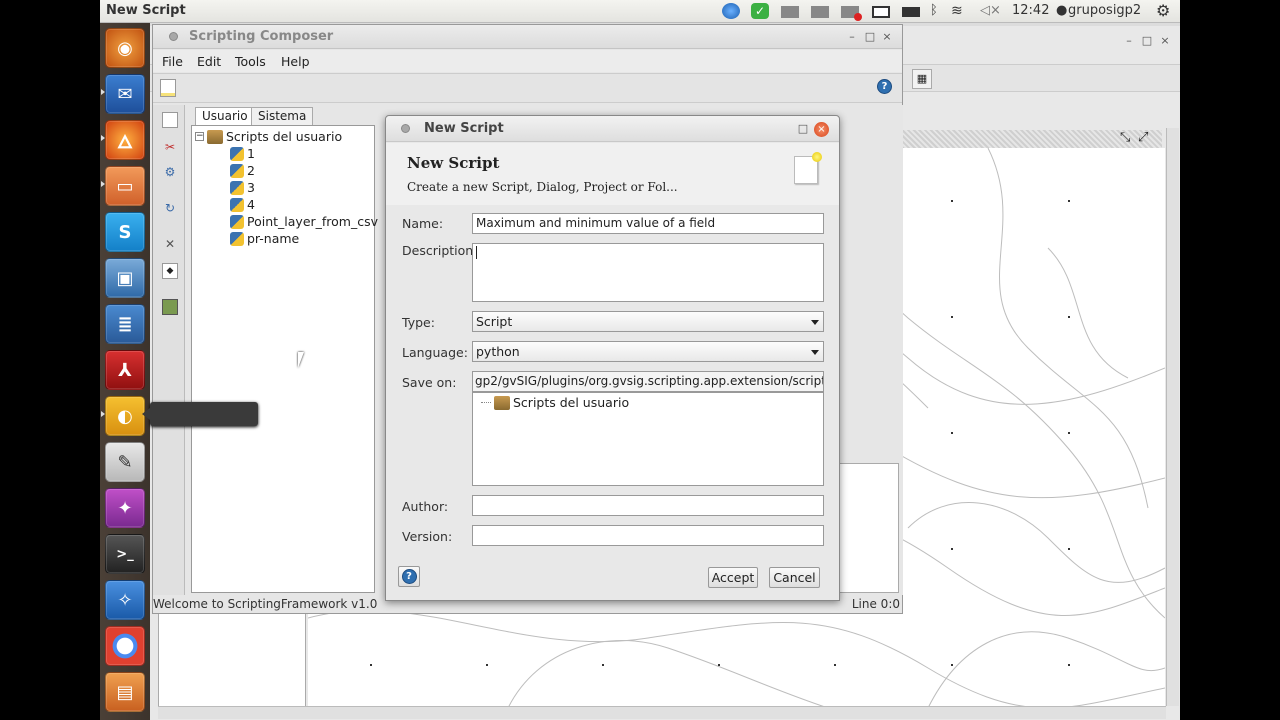  Describe the element at coordinates (1062, 10) in the screenshot. I see `user-icon: ●` at that location.